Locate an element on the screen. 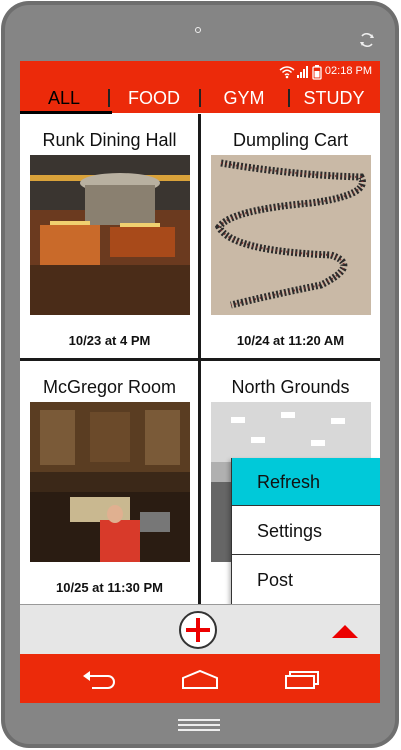 This screenshot has height=750, width=401. queue-line-photo is located at coordinates (291, 235).